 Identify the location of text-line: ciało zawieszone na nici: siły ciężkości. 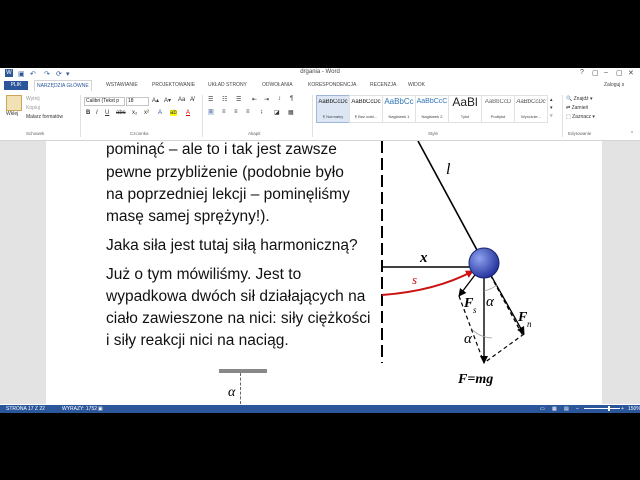
(238, 318).